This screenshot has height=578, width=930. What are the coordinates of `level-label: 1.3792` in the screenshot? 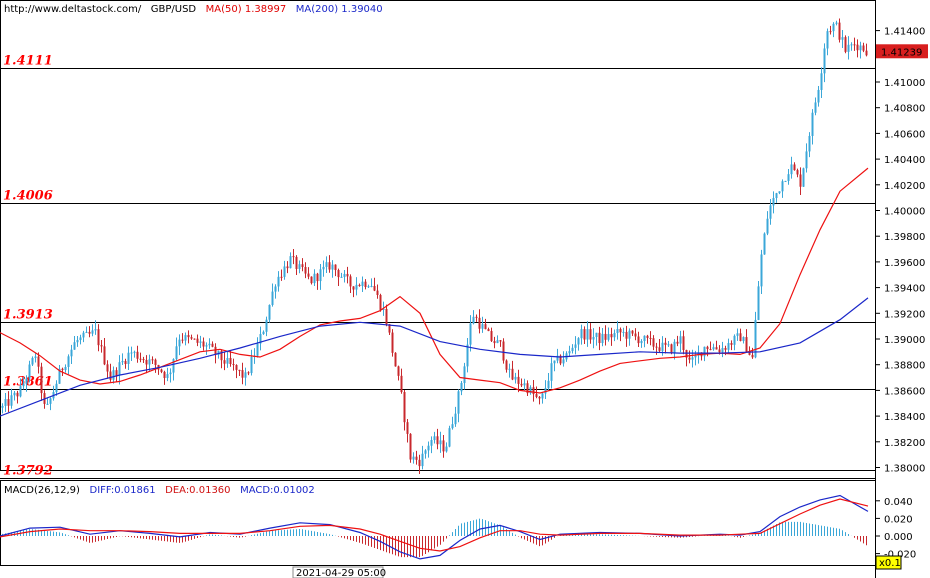 It's located at (28, 471).